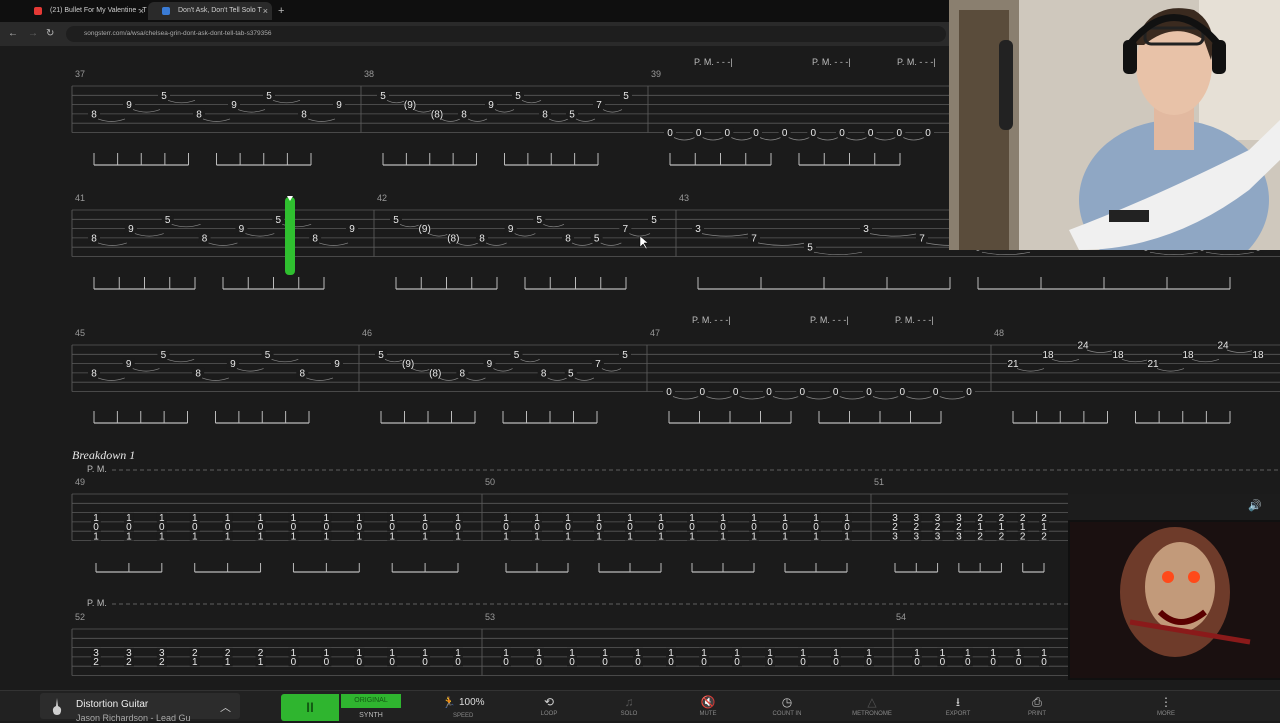 The width and height of the screenshot is (1280, 723). What do you see at coordinates (629, 707) in the screenshot?
I see `tool-solo: ♫ SOLO` at bounding box center [629, 707].